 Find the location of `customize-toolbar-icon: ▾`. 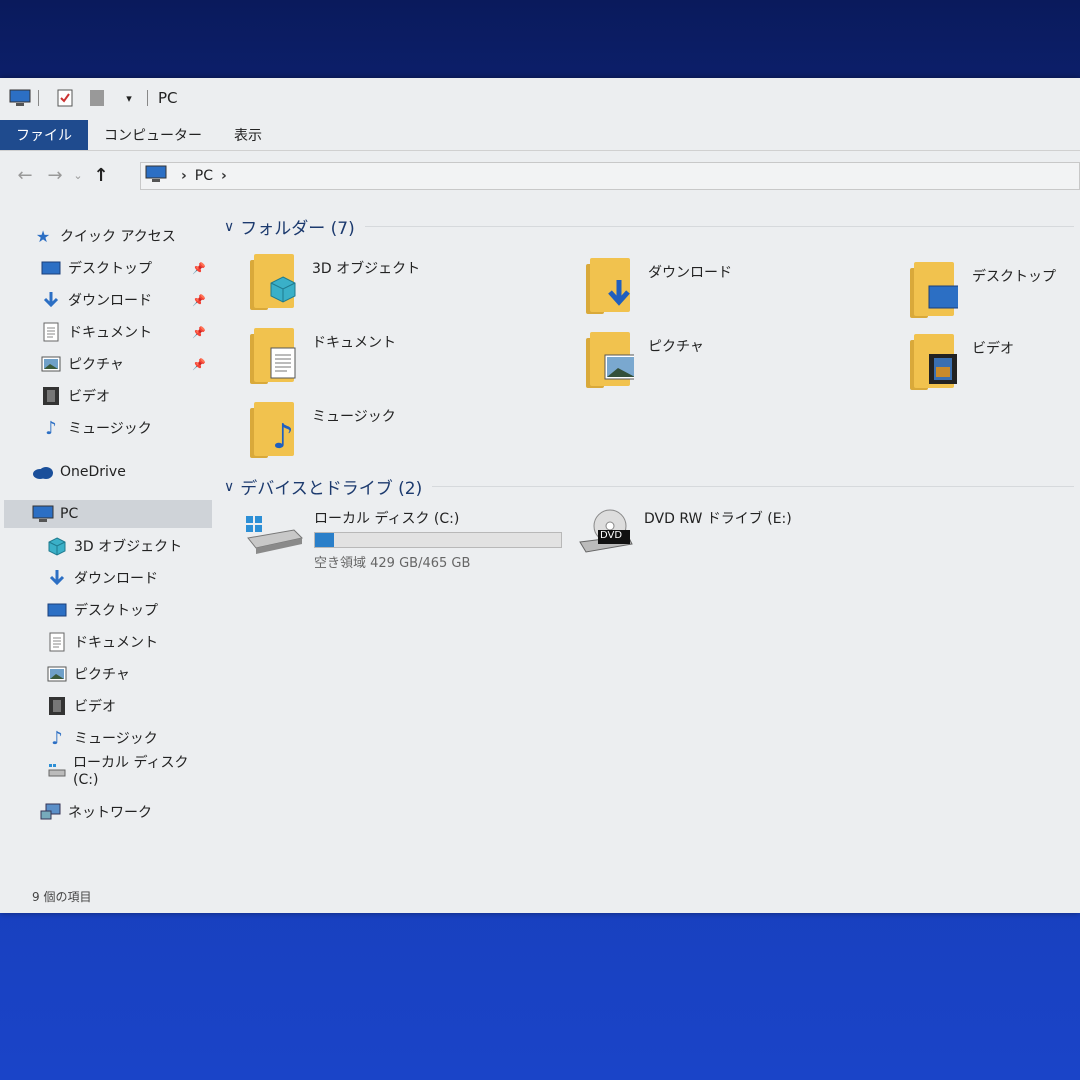

customize-toolbar-icon: ▾ is located at coordinates (129, 98).